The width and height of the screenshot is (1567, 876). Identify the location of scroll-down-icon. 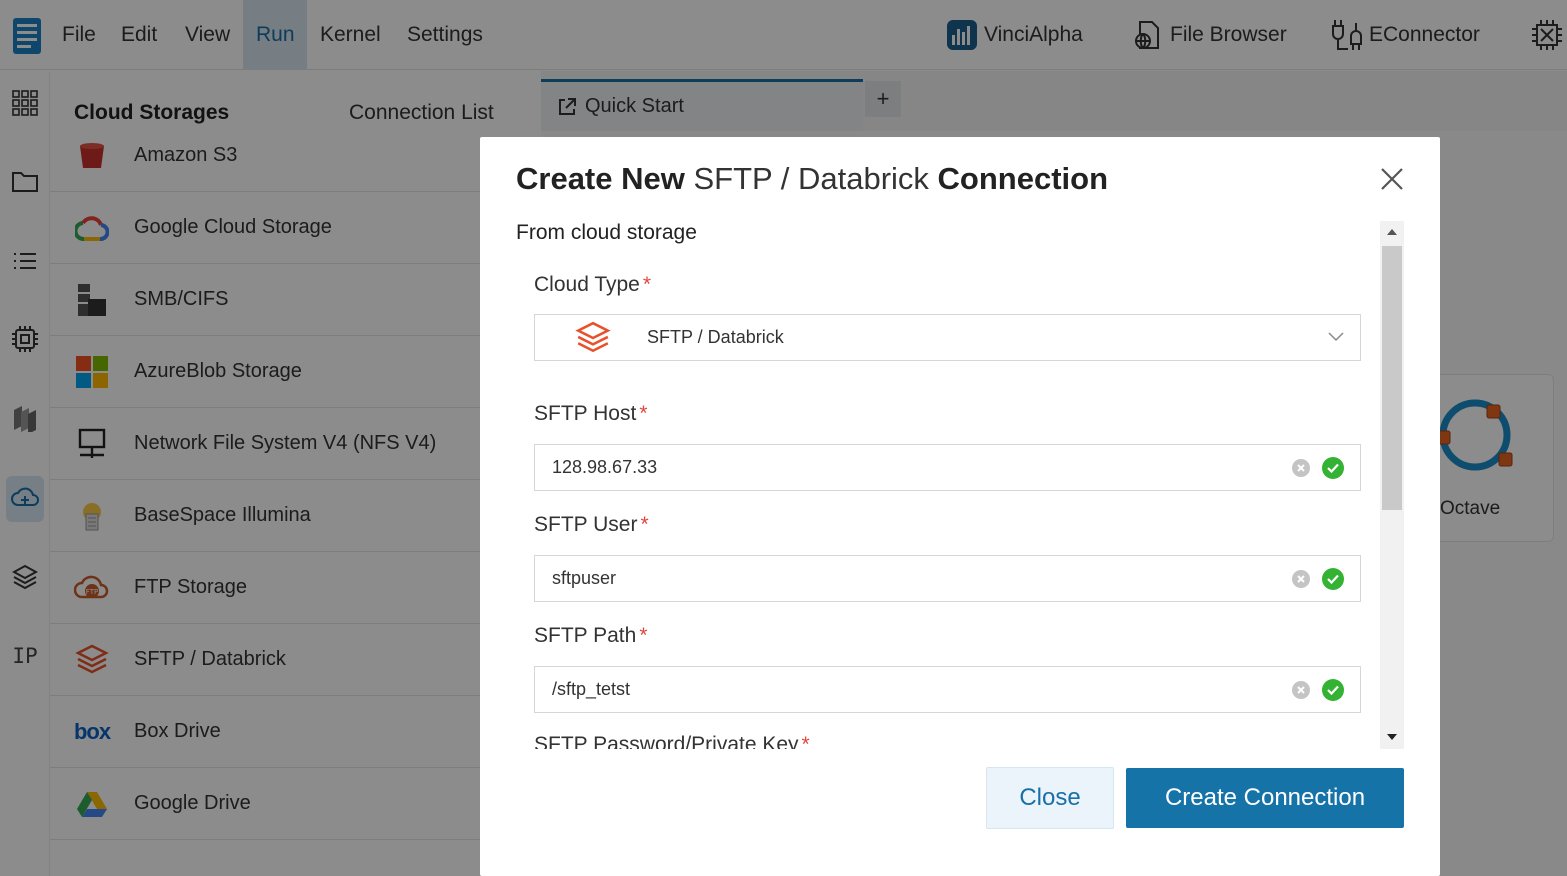
(1392, 737).